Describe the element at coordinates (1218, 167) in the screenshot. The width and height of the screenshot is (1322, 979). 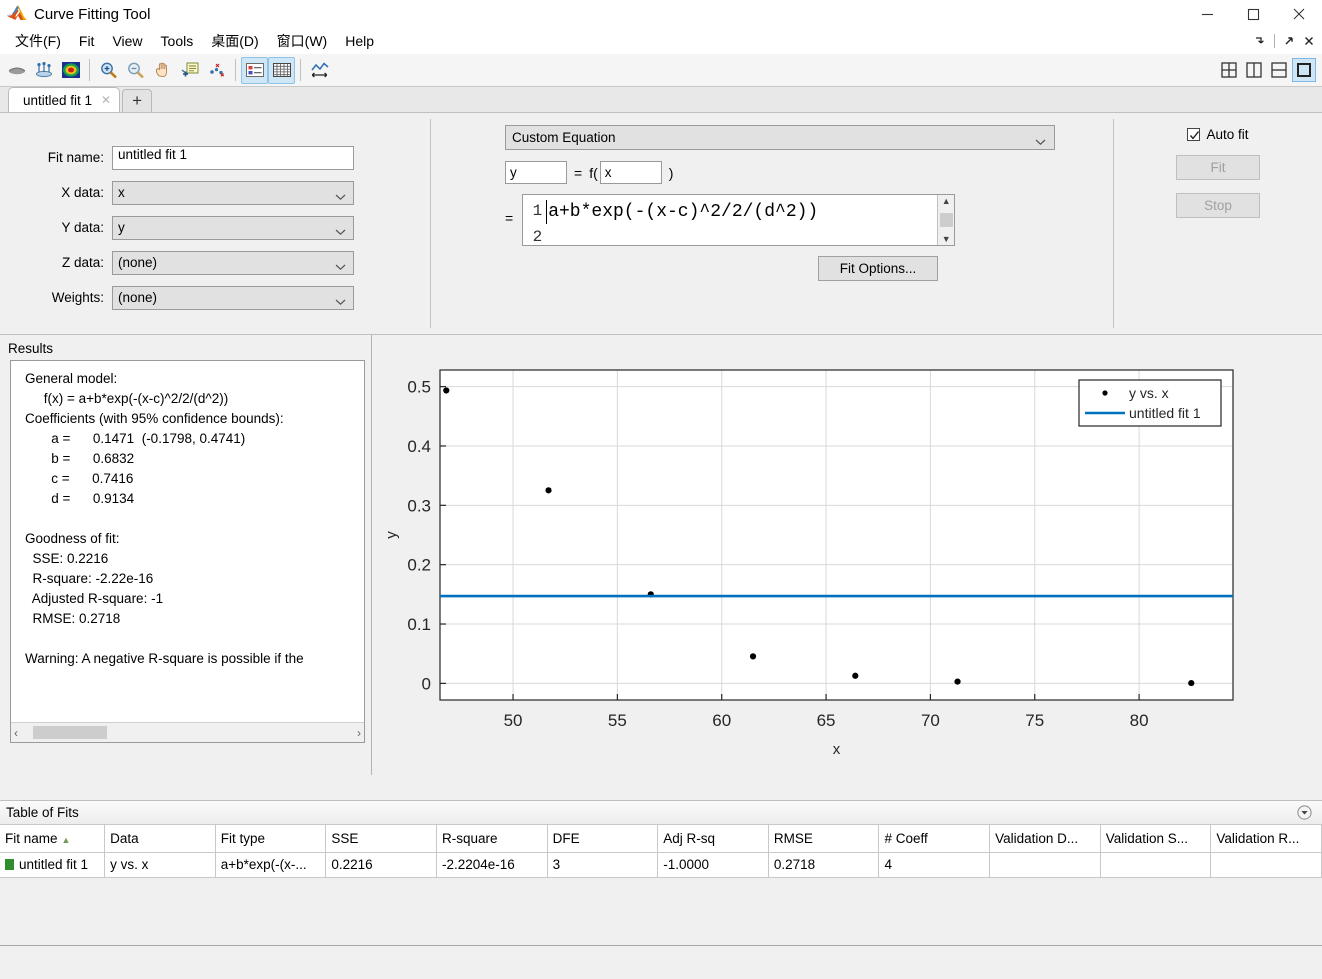
I see `fit-button: Fit` at that location.